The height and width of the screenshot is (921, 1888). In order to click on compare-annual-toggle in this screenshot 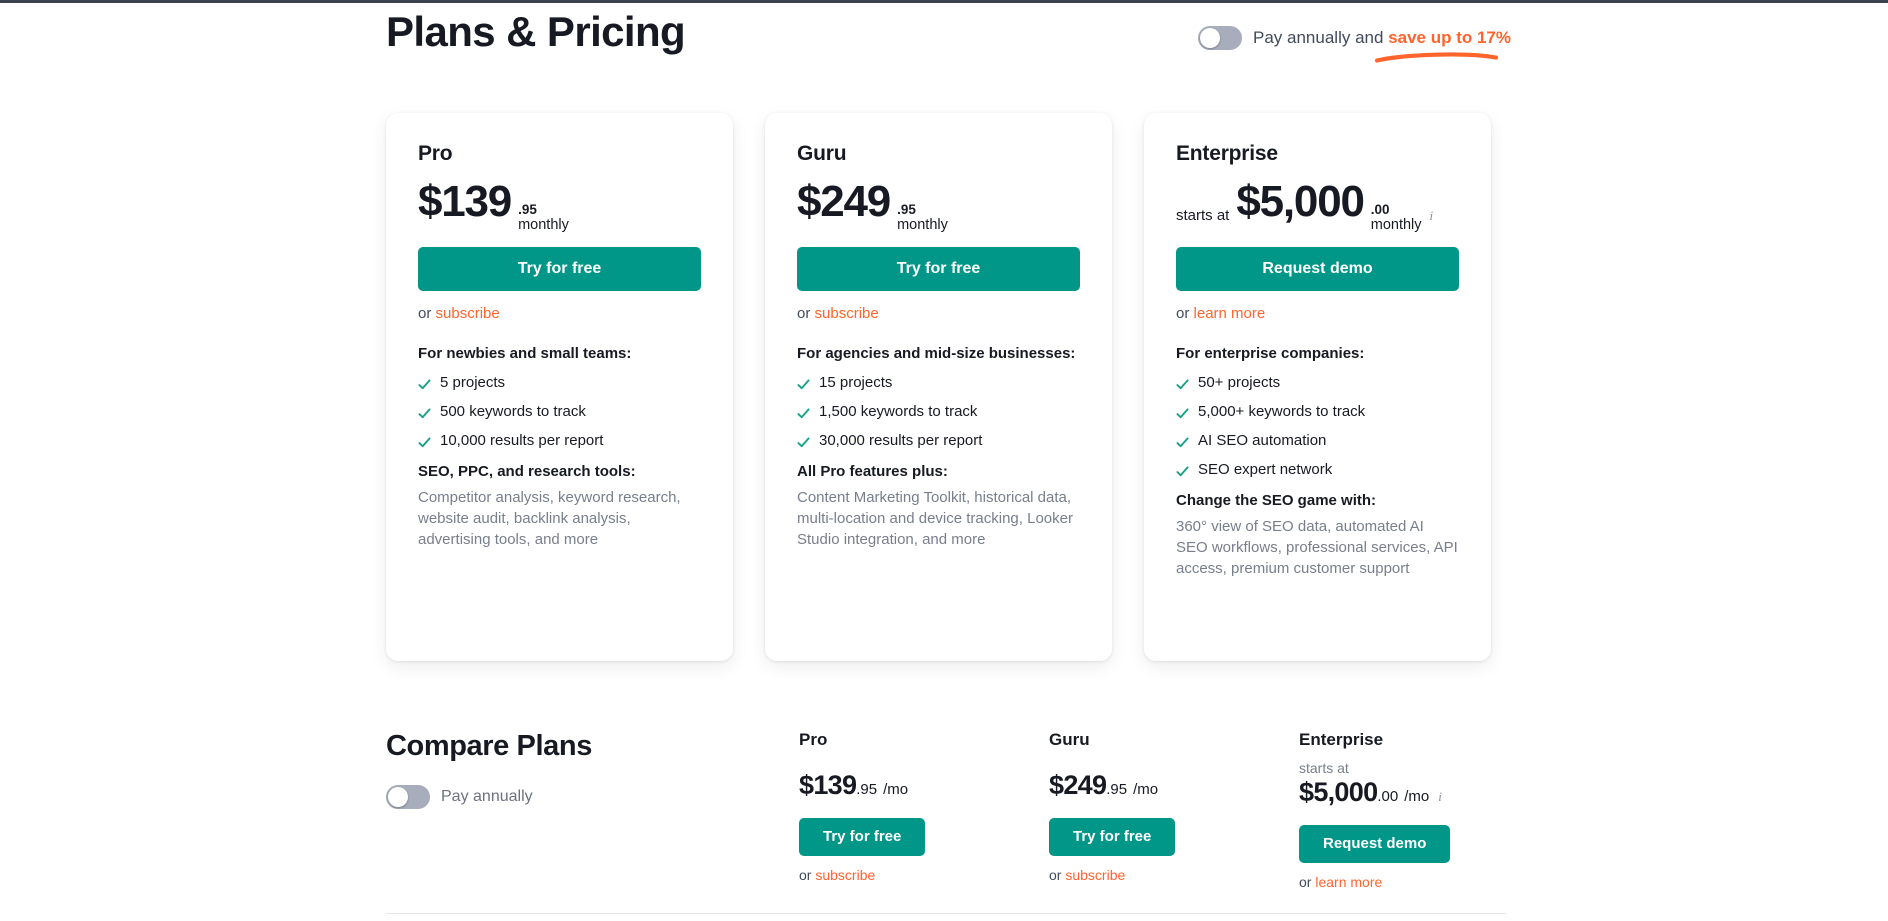, I will do `click(408, 797)`.